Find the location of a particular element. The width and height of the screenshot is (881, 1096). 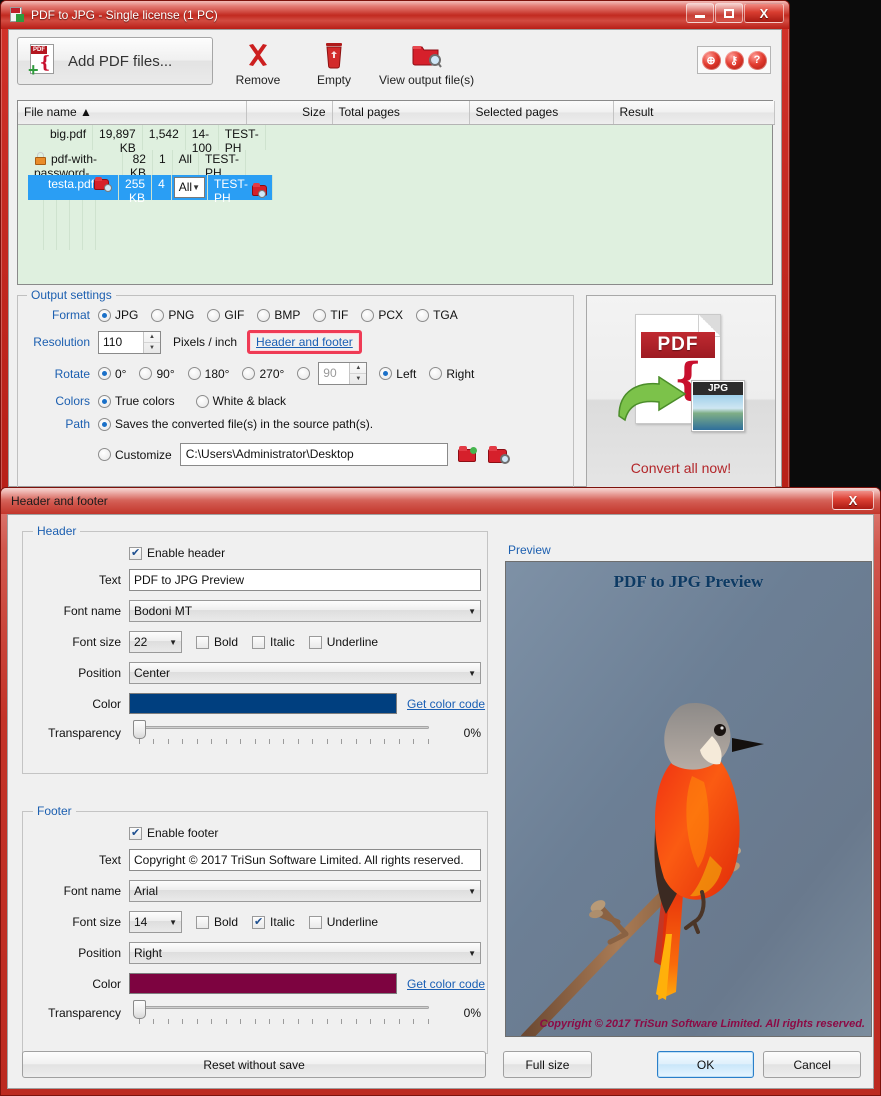

header-italic-checkbox: Italic is located at coordinates (273, 642).